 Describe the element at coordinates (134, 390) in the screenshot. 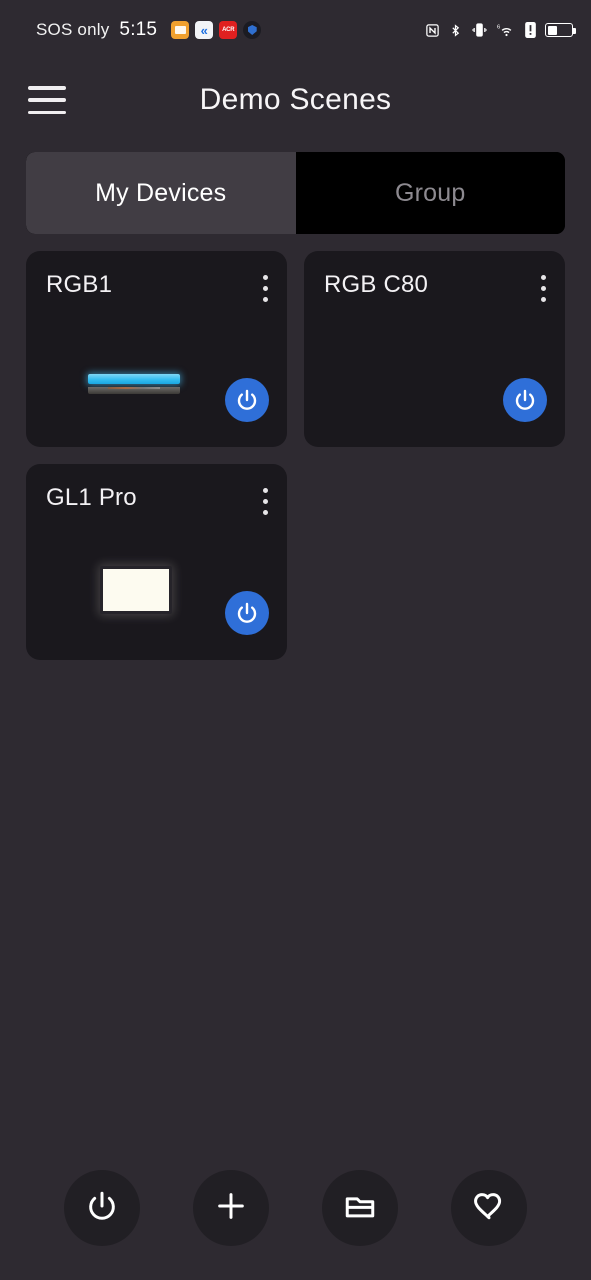

I see `tube-body` at that location.